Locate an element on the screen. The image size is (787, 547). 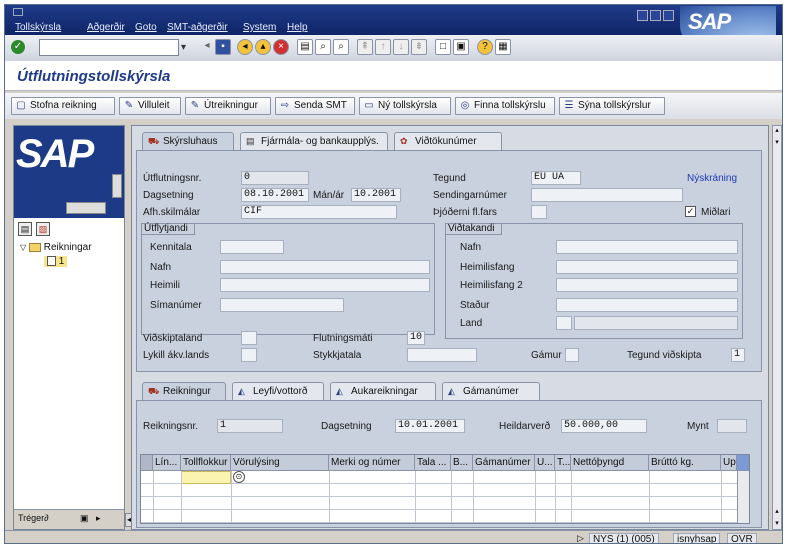
column-header-gamanumer: Gámanúmer is located at coordinates (504, 463).